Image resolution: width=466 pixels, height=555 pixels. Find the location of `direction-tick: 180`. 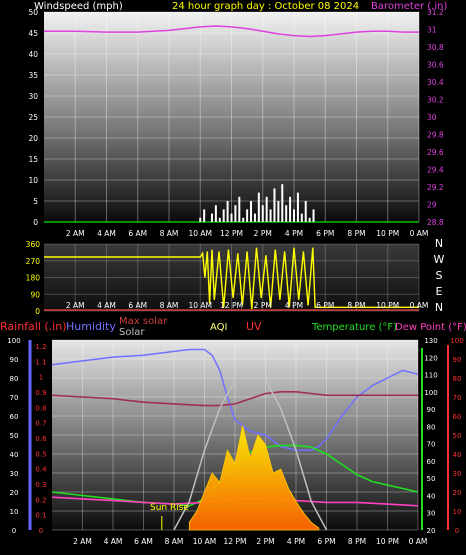

direction-tick: 180 is located at coordinates (33, 278).